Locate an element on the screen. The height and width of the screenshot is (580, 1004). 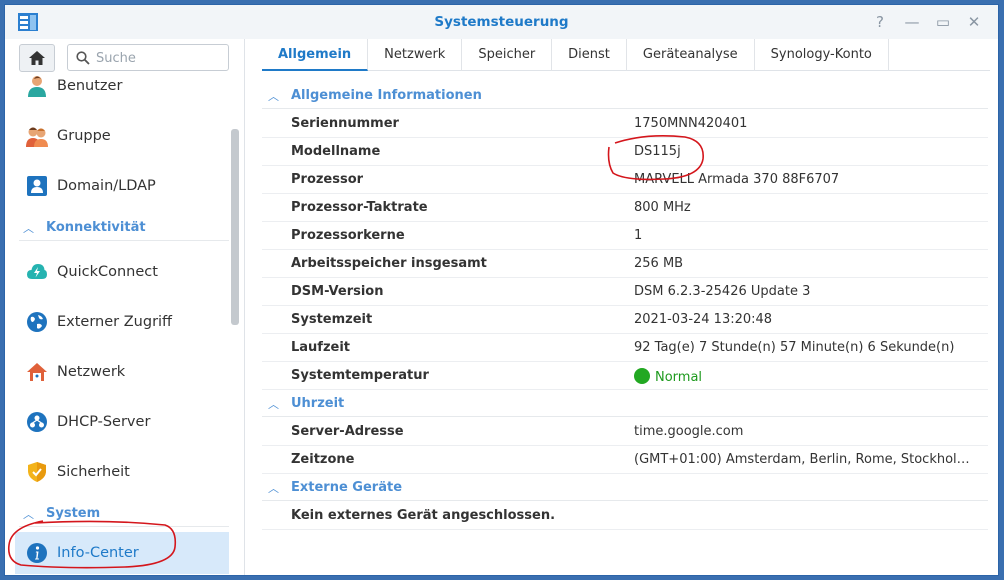
info-row: Prozessorkerne 1 is located at coordinates (625, 236).